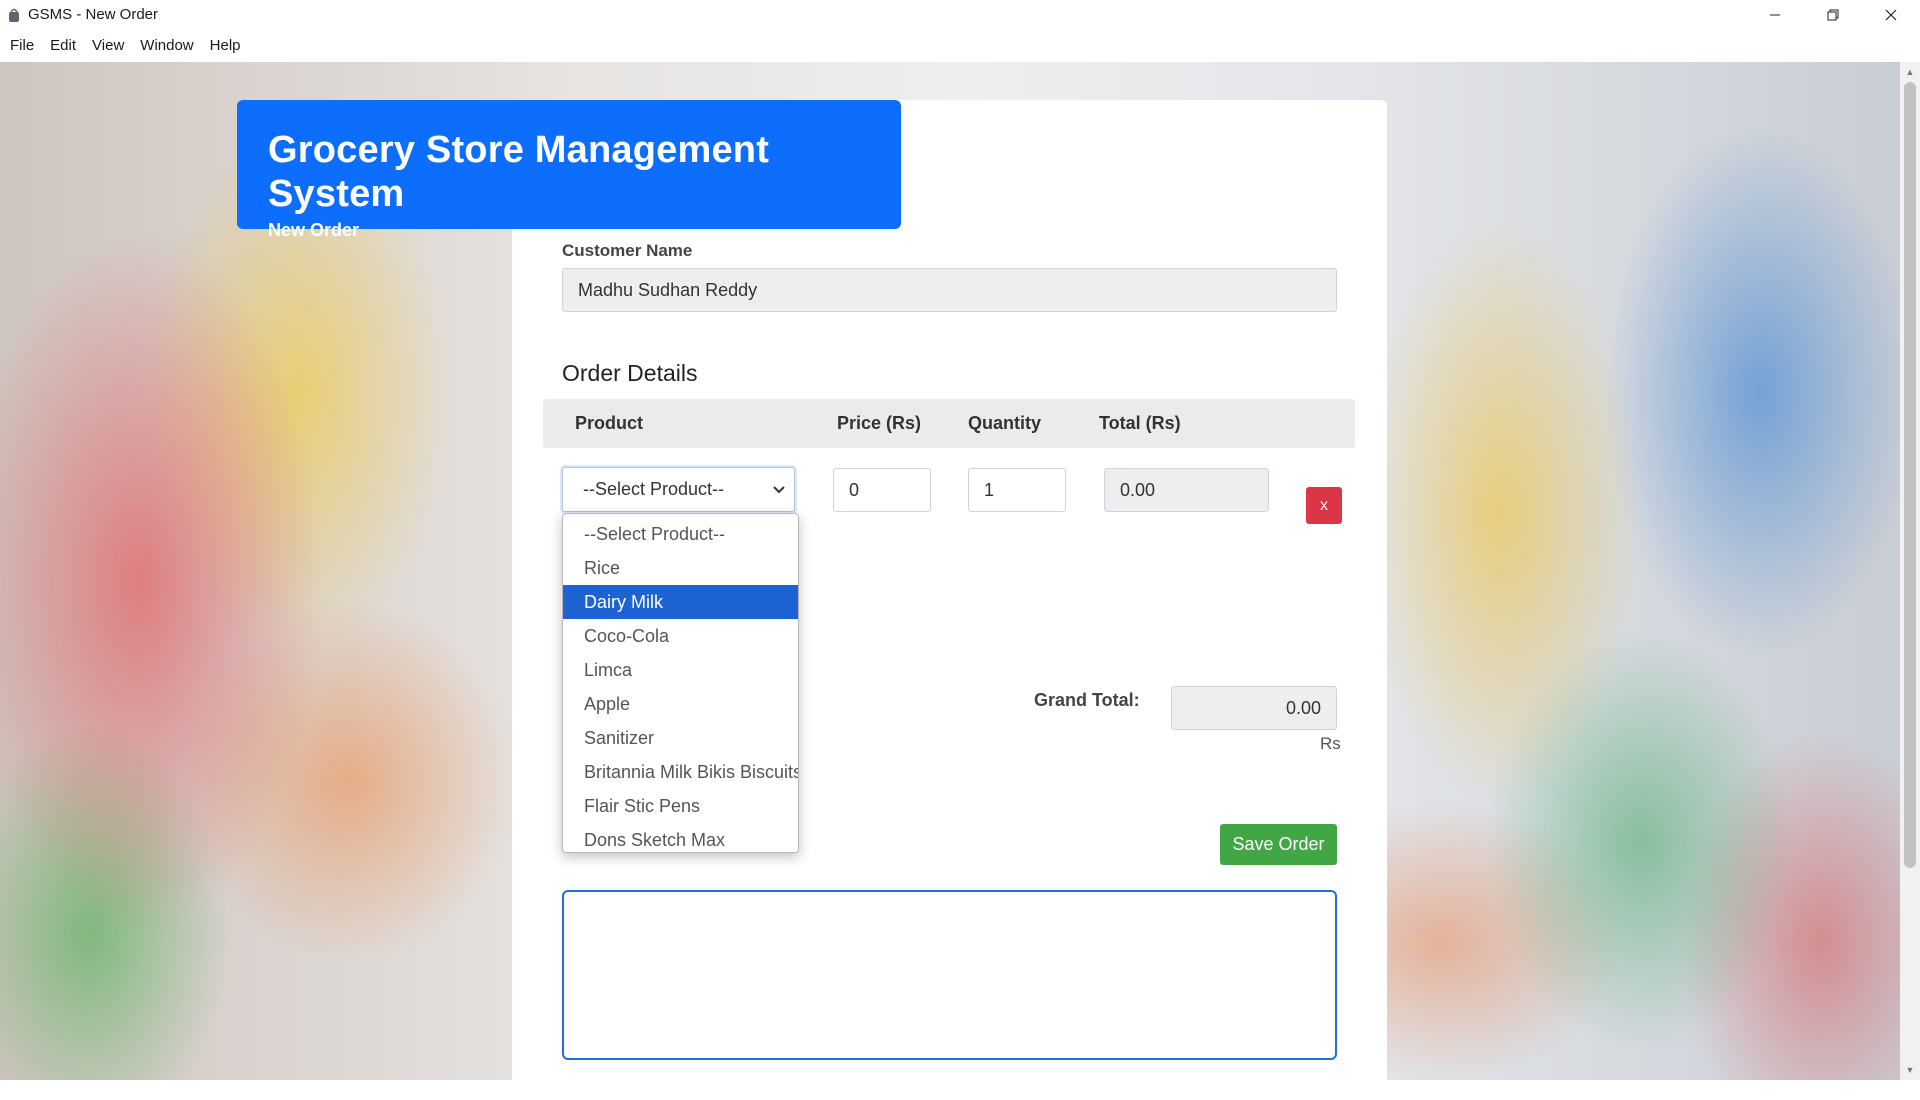  I want to click on menu-view: View, so click(108, 45).